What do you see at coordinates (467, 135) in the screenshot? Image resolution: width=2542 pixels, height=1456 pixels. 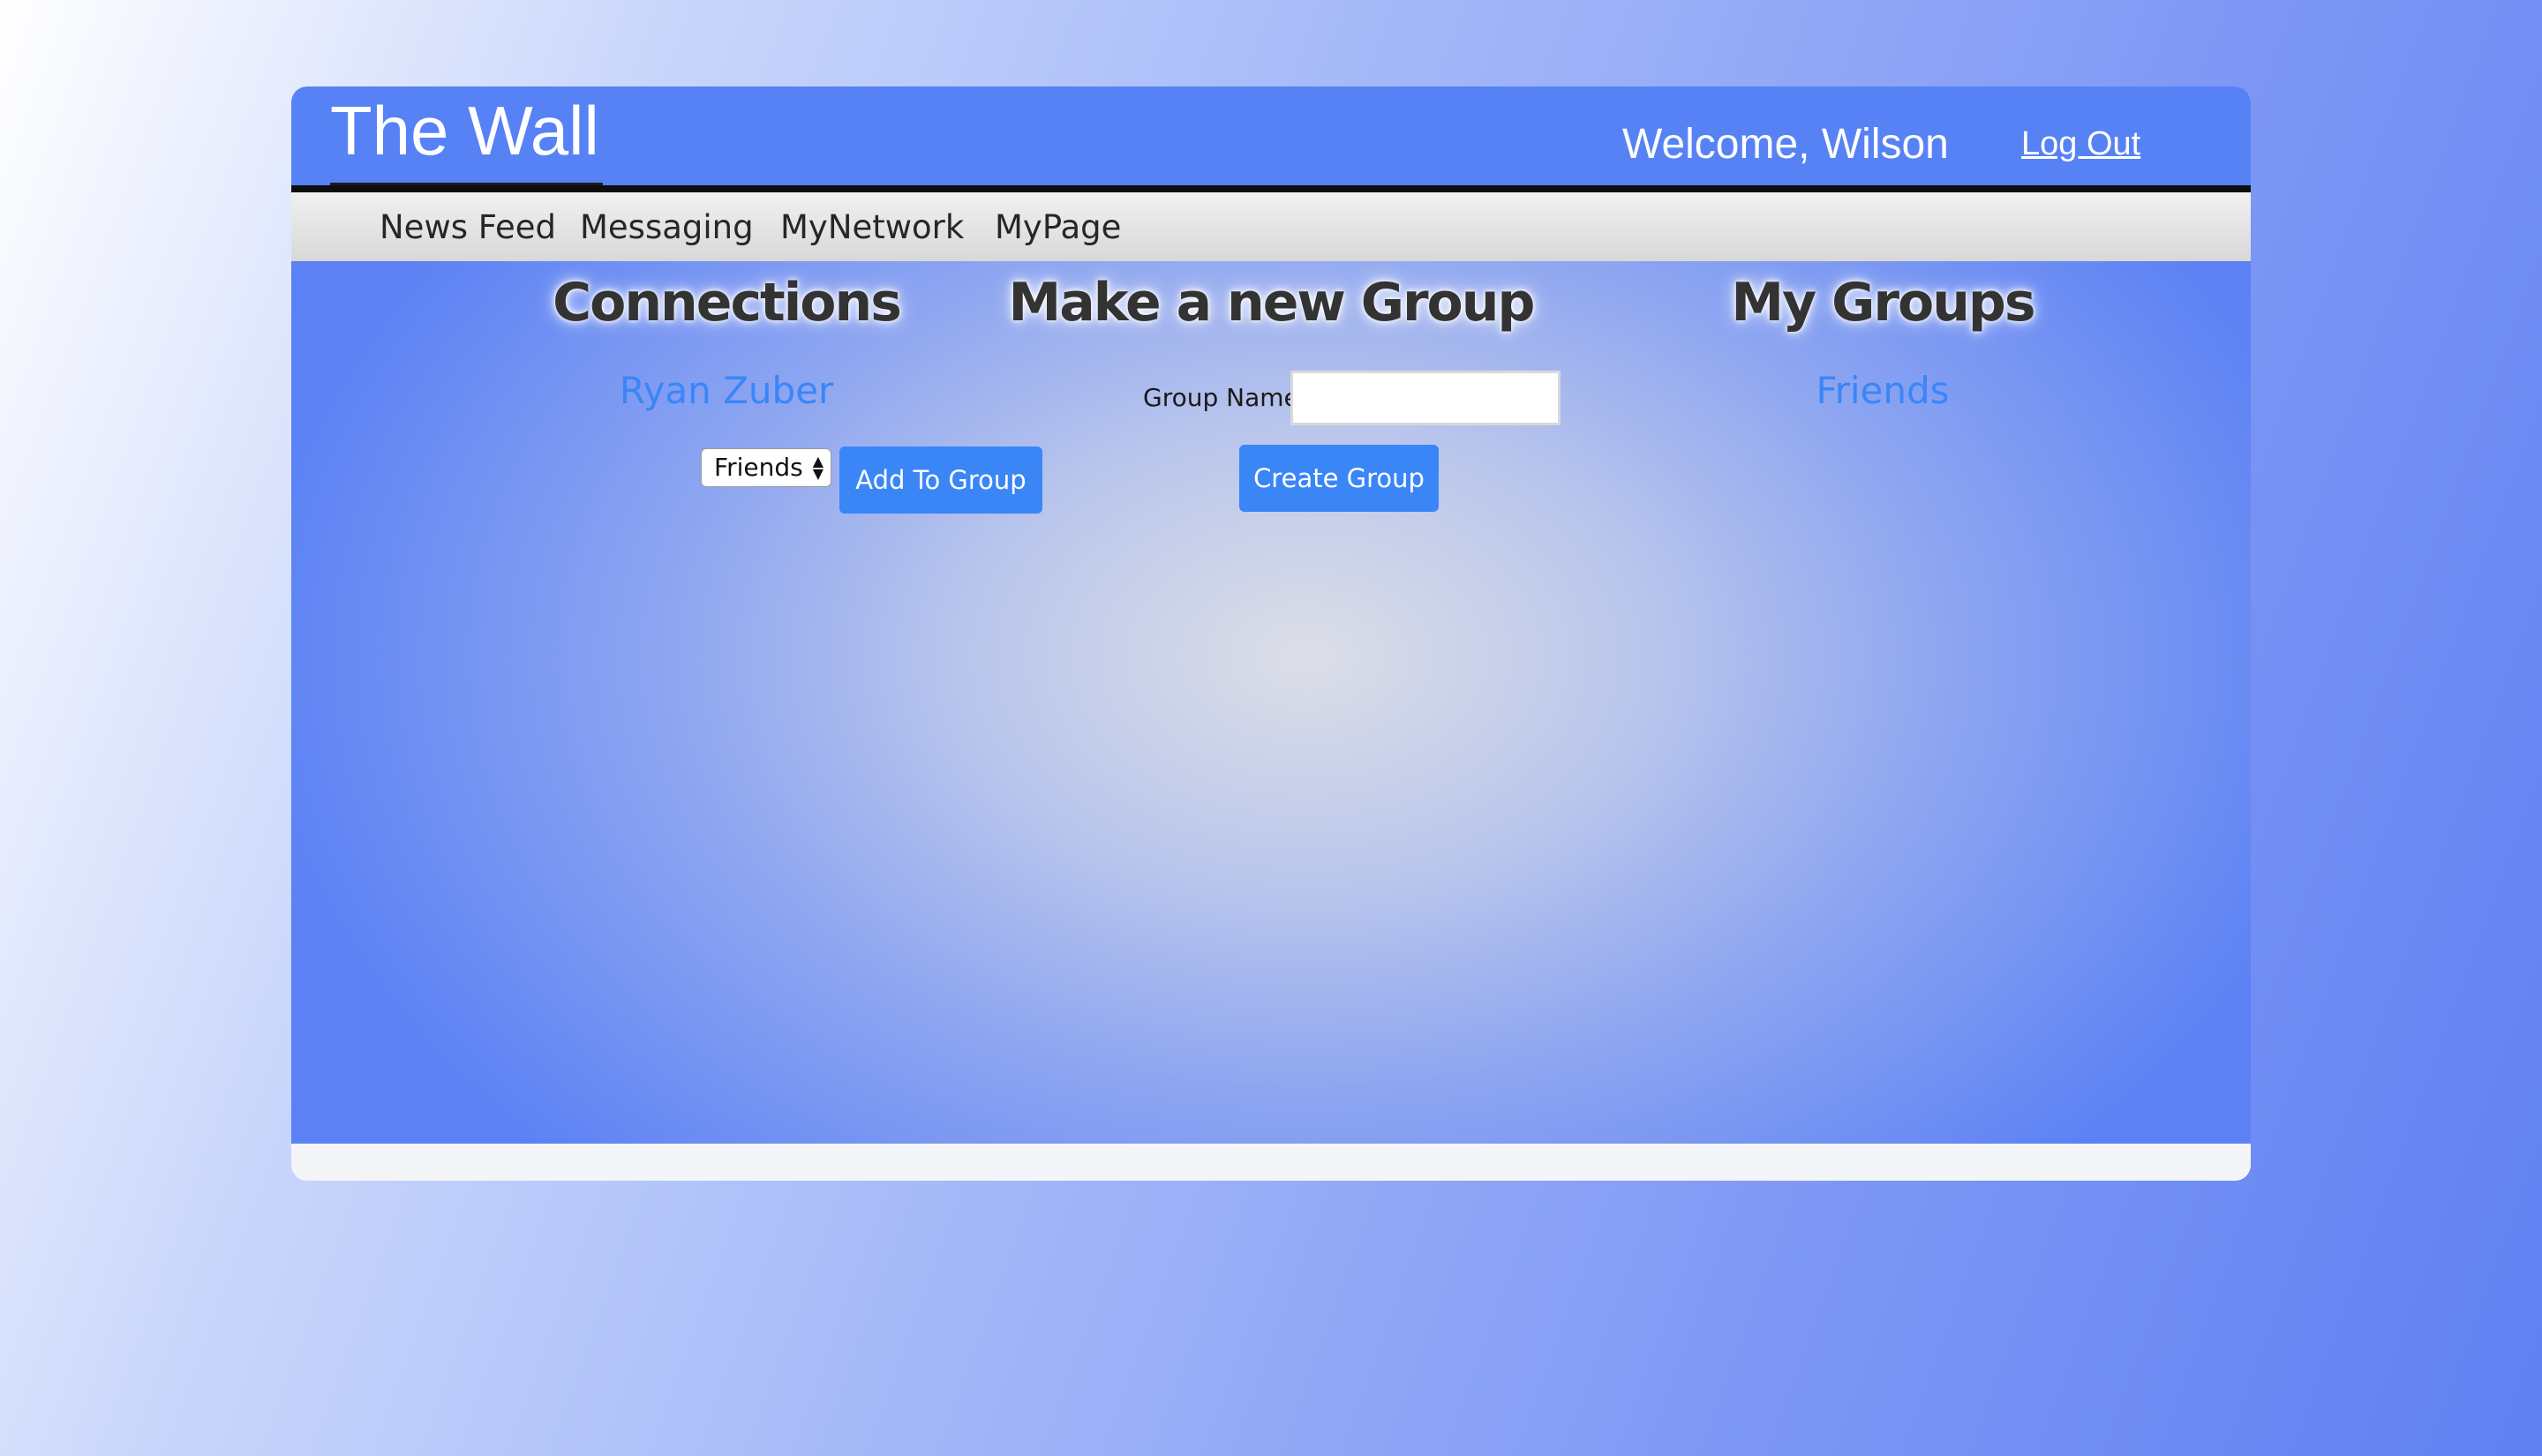 I see `site-title: The Wall` at bounding box center [467, 135].